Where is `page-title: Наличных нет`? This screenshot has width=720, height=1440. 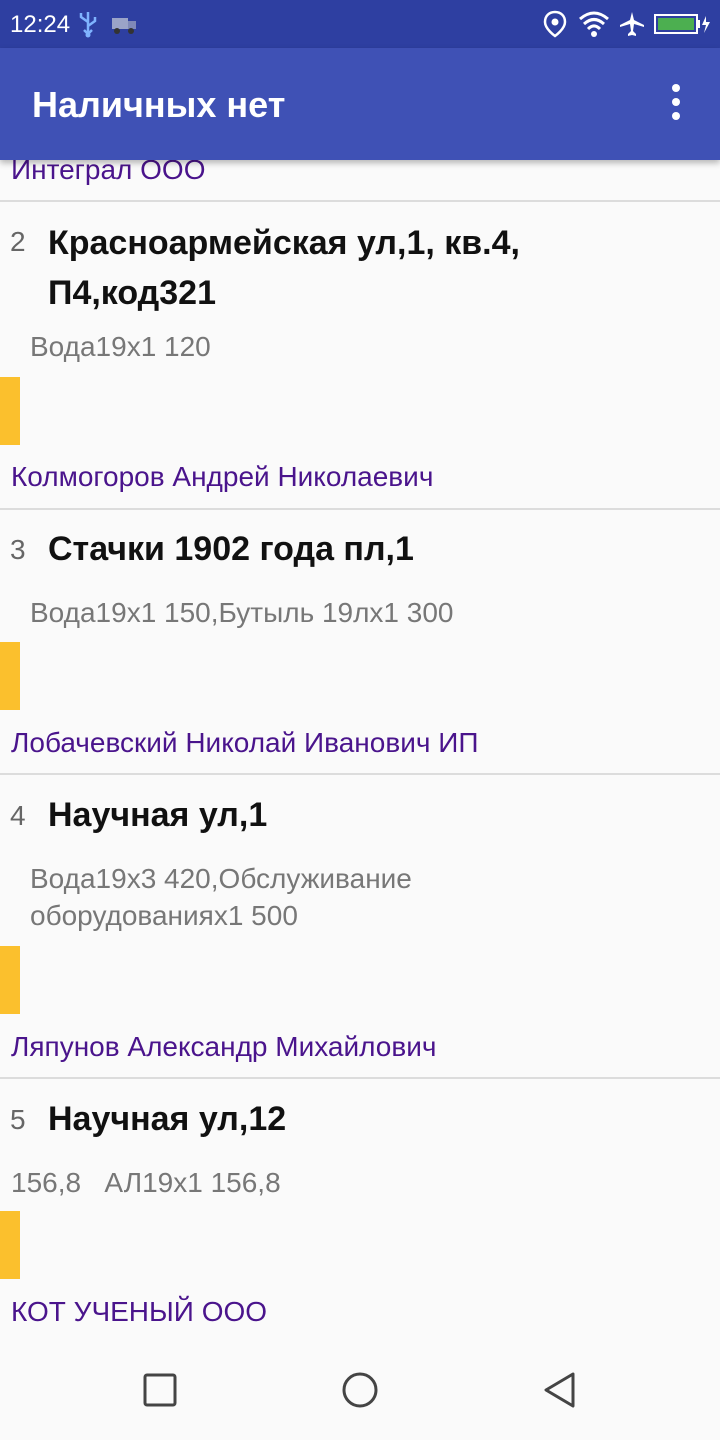 page-title: Наличных нет is located at coordinates (159, 104).